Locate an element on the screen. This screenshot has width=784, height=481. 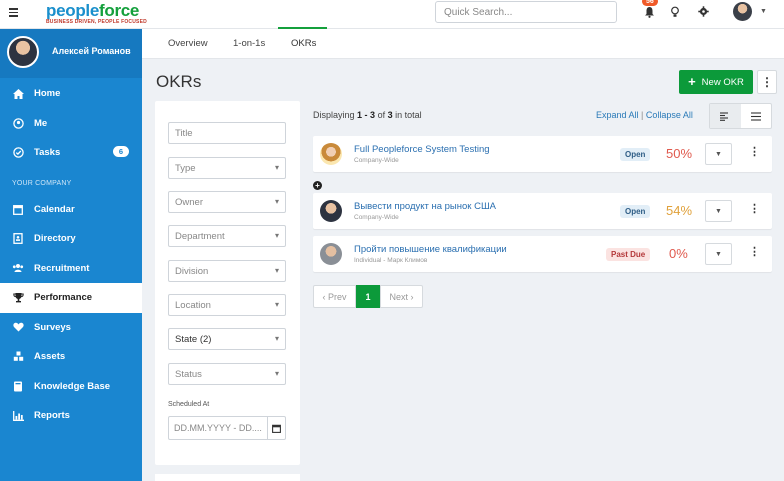
sidebar-item-label: Knowledge Base is located at coordinates (72, 386).